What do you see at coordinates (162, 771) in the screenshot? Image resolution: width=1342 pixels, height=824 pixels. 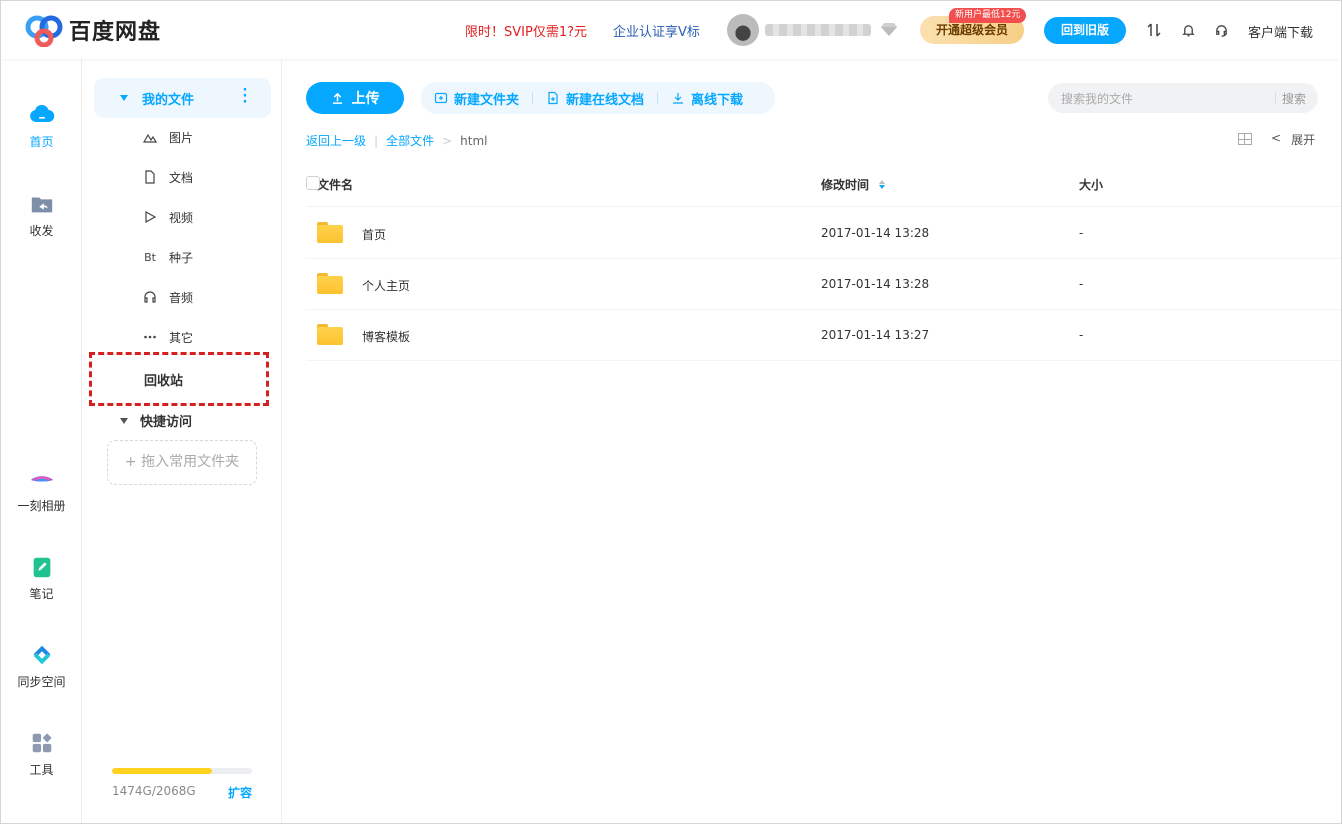 I see `storage-progress-fill` at bounding box center [162, 771].